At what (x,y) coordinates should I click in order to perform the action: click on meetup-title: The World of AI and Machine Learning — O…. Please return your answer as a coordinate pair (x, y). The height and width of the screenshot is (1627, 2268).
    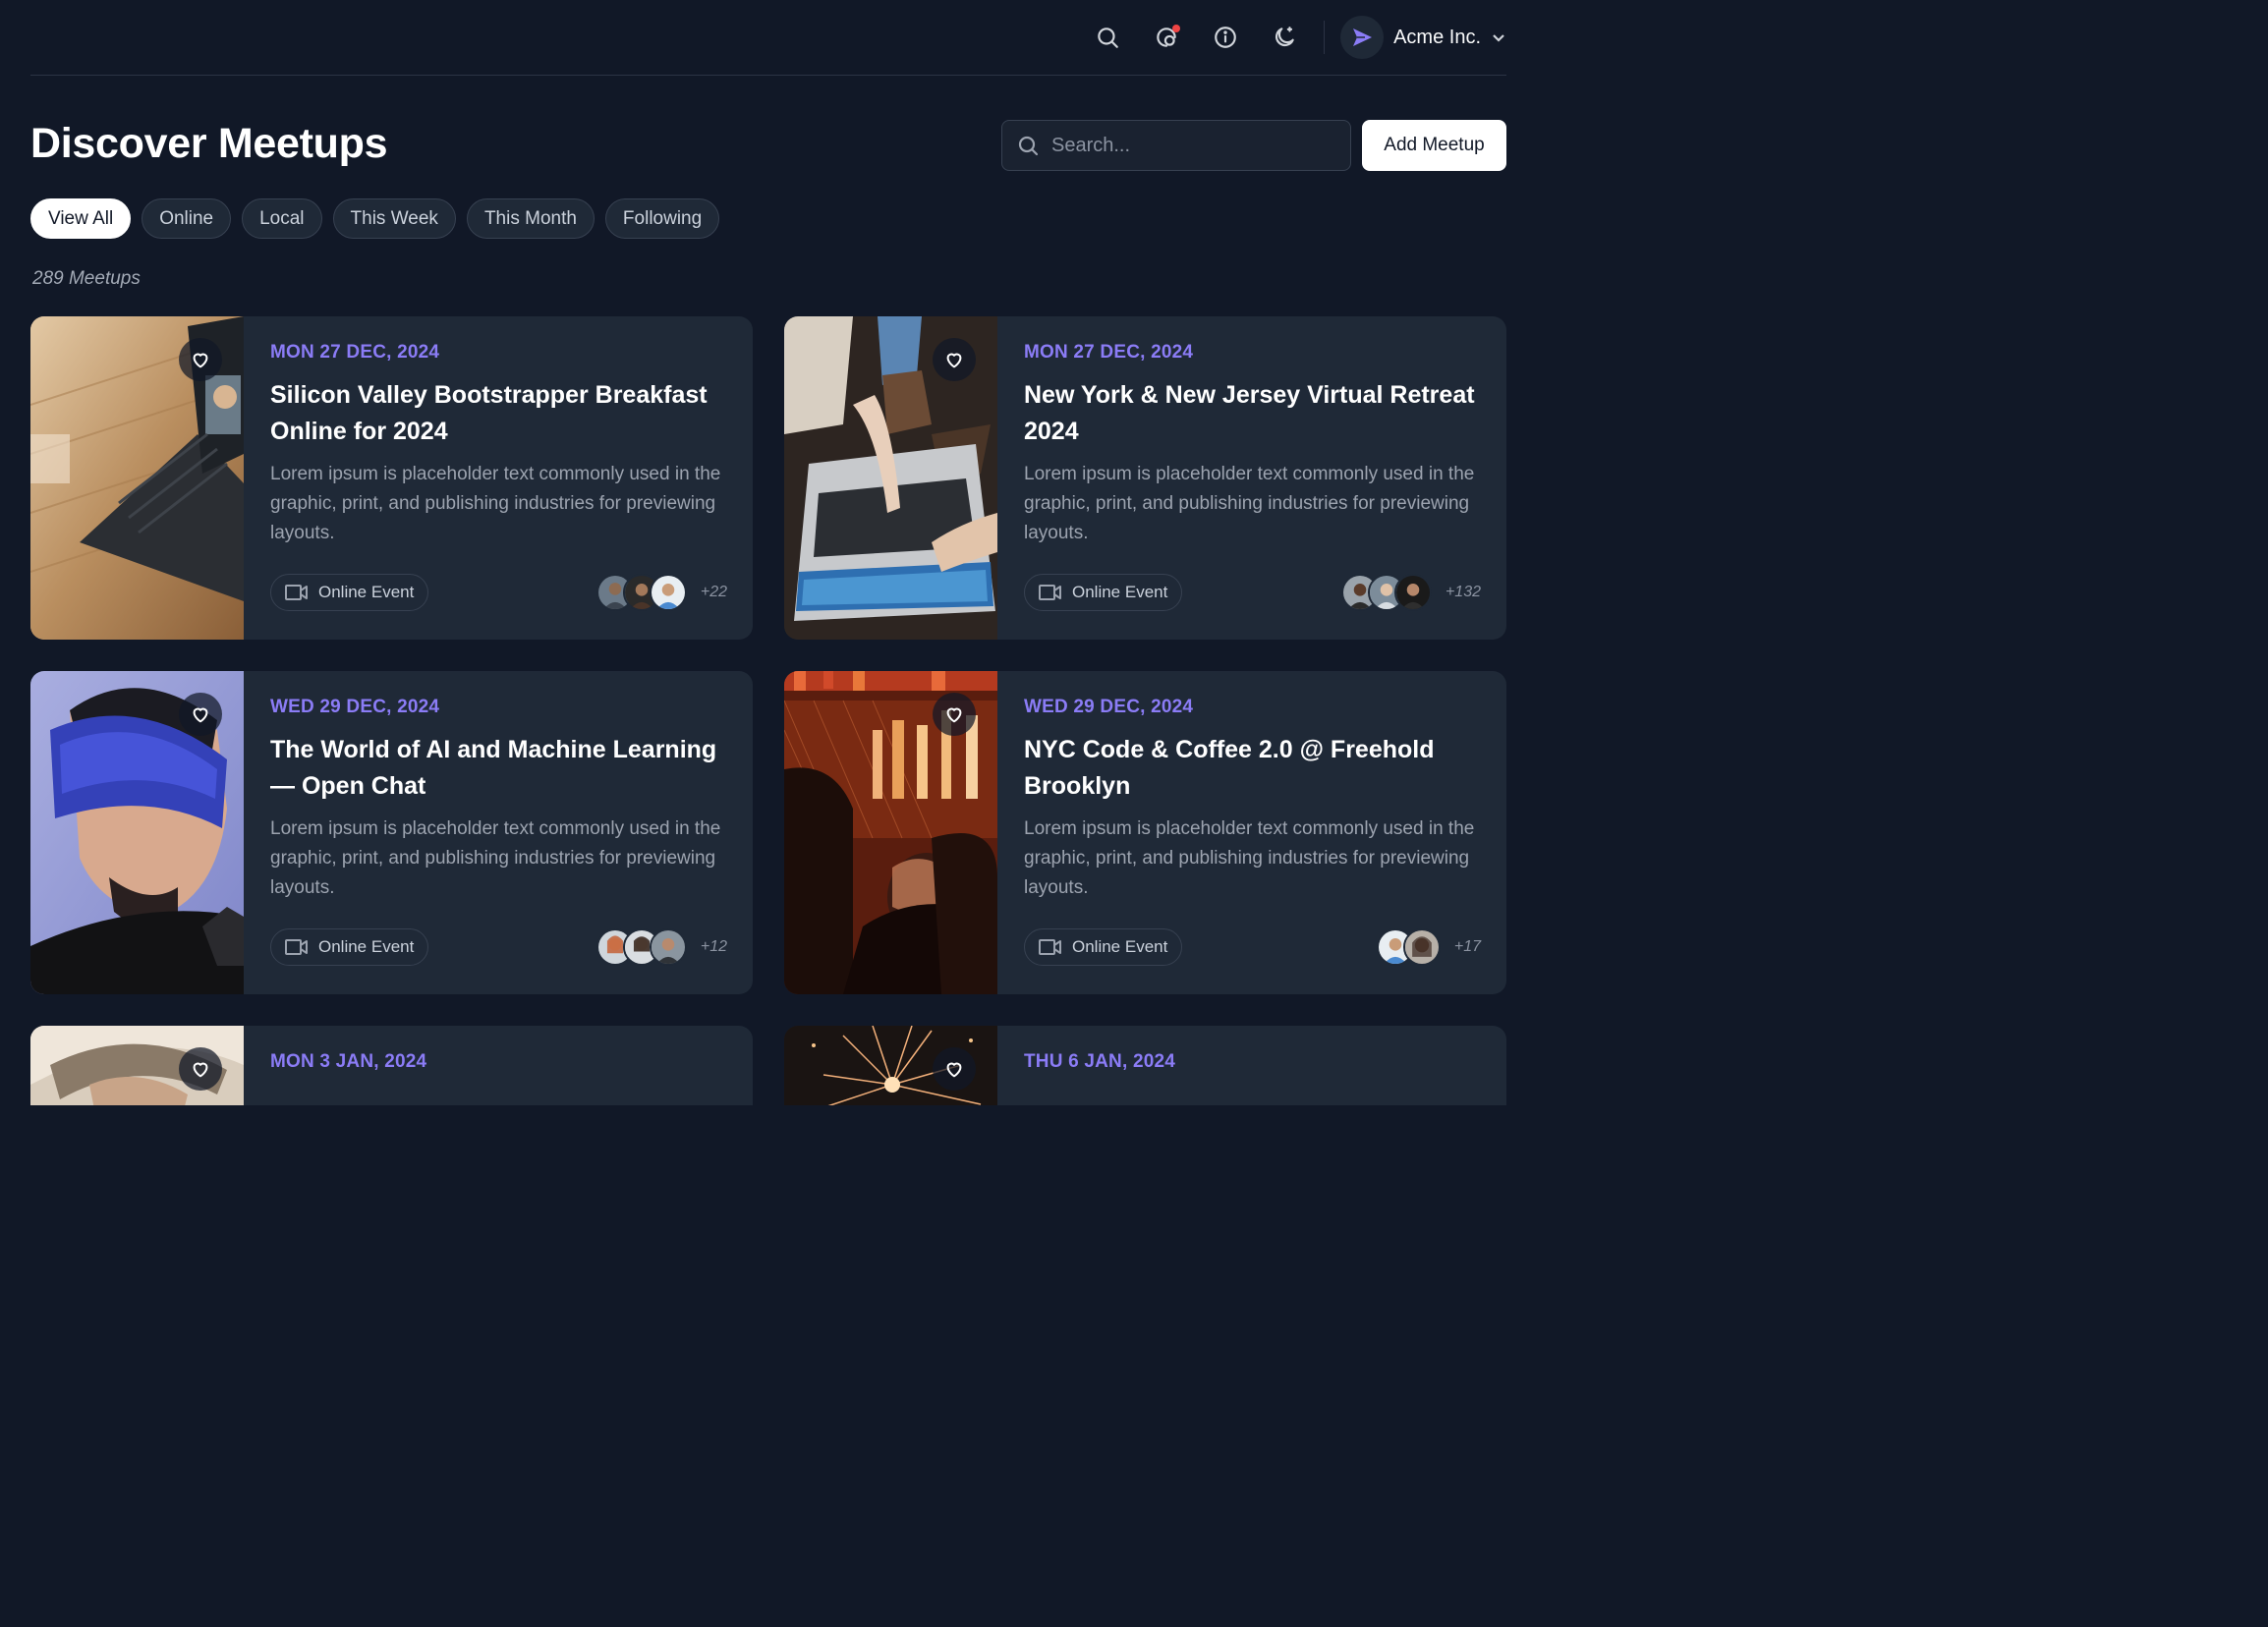
    Looking at the image, I should click on (499, 768).